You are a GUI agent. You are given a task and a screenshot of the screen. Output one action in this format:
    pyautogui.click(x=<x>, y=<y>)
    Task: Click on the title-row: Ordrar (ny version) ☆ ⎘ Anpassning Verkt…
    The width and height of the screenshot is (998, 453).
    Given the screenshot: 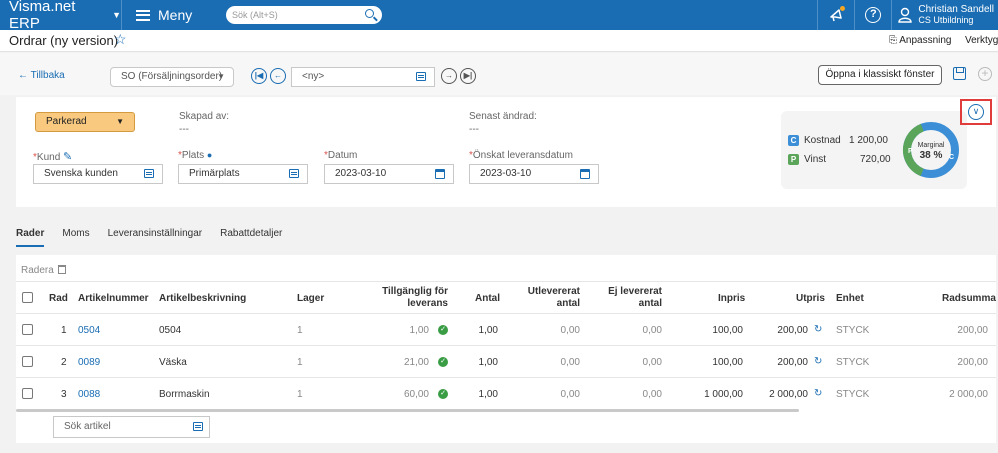 What is the action you would take?
    pyautogui.click(x=499, y=41)
    